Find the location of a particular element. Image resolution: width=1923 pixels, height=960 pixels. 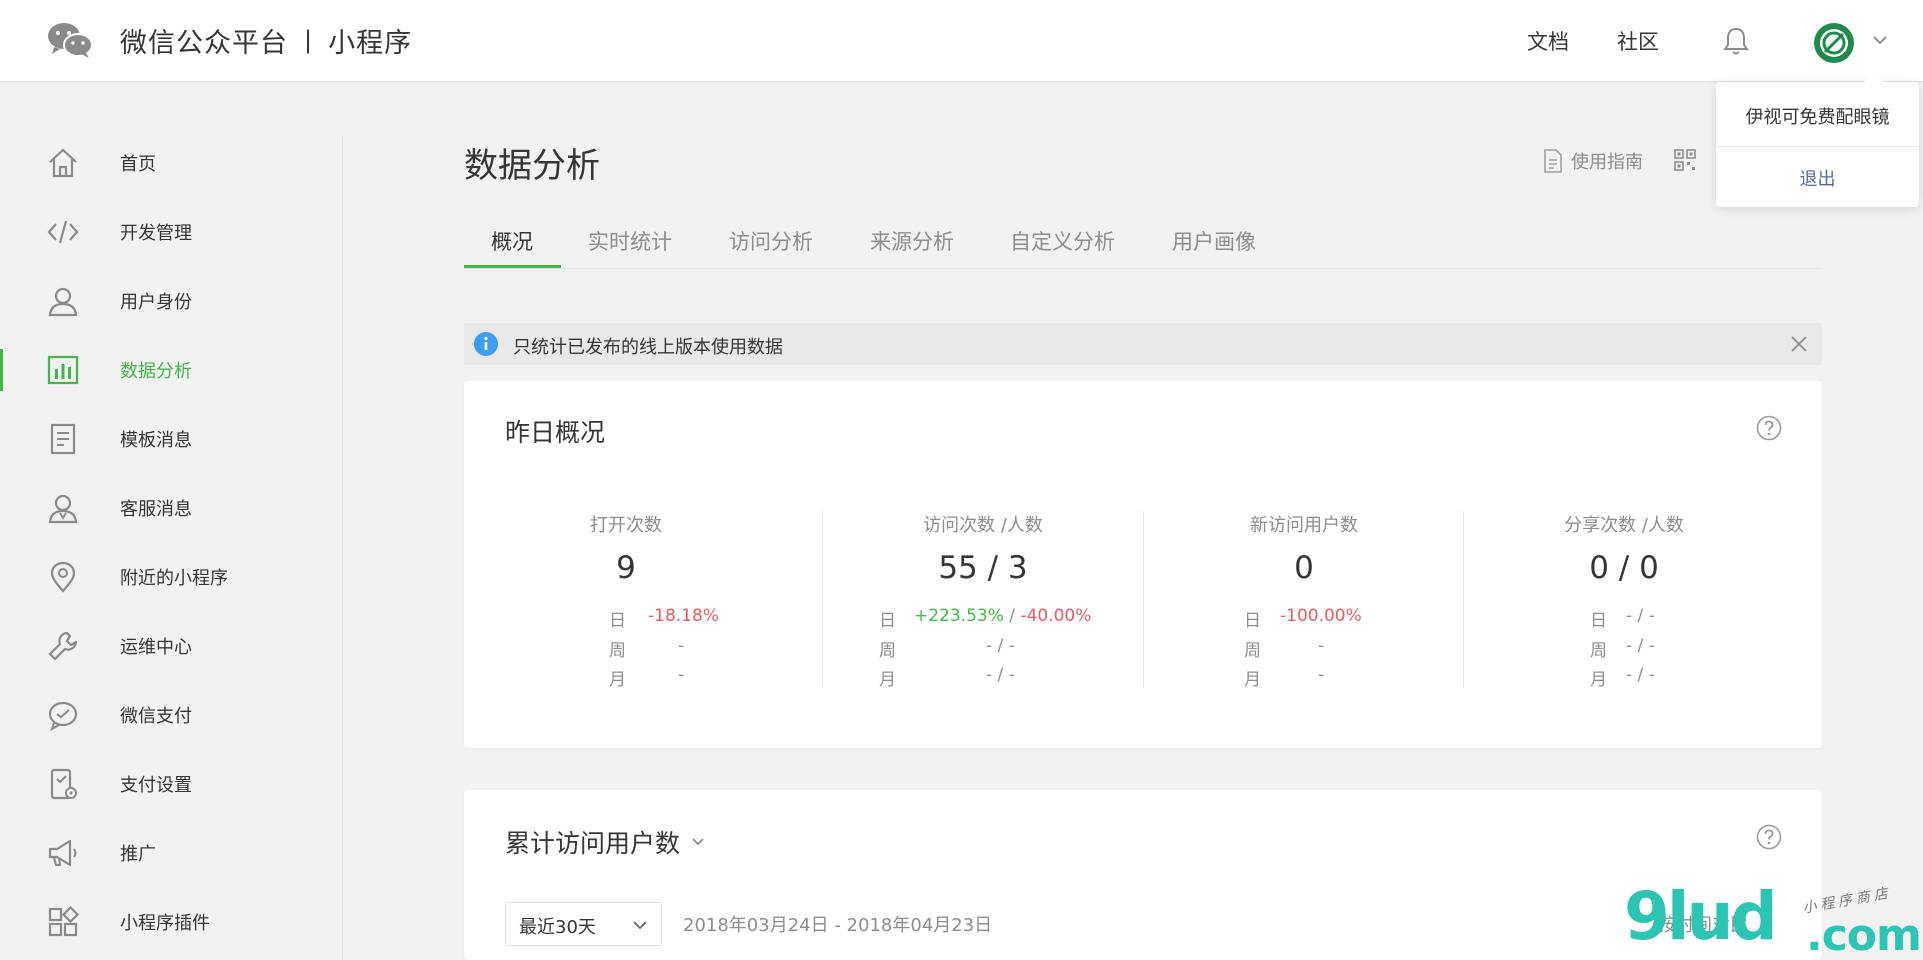

stat-label: 分享次数 /人数 is located at coordinates (1624, 525).